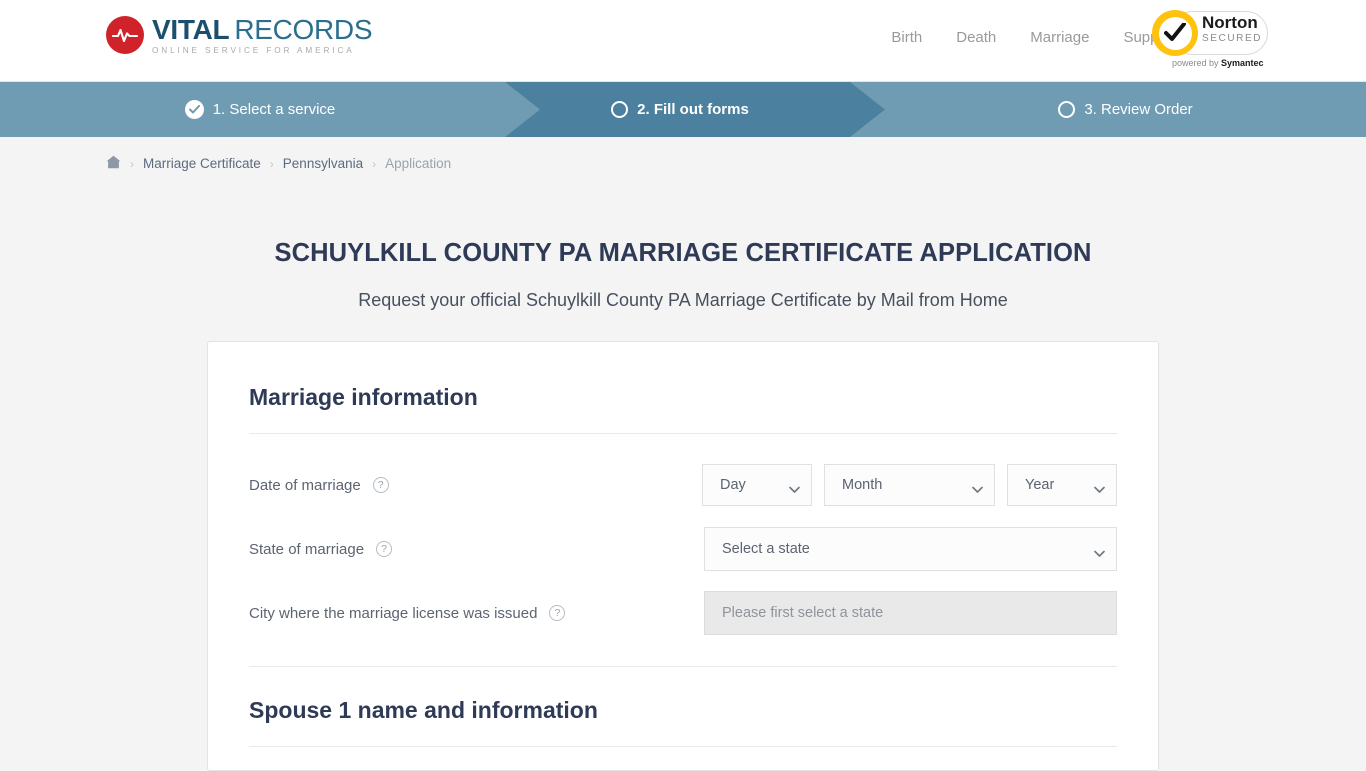  What do you see at coordinates (803, 613) in the screenshot?
I see `city-input-placeholder: Please first select a state` at bounding box center [803, 613].